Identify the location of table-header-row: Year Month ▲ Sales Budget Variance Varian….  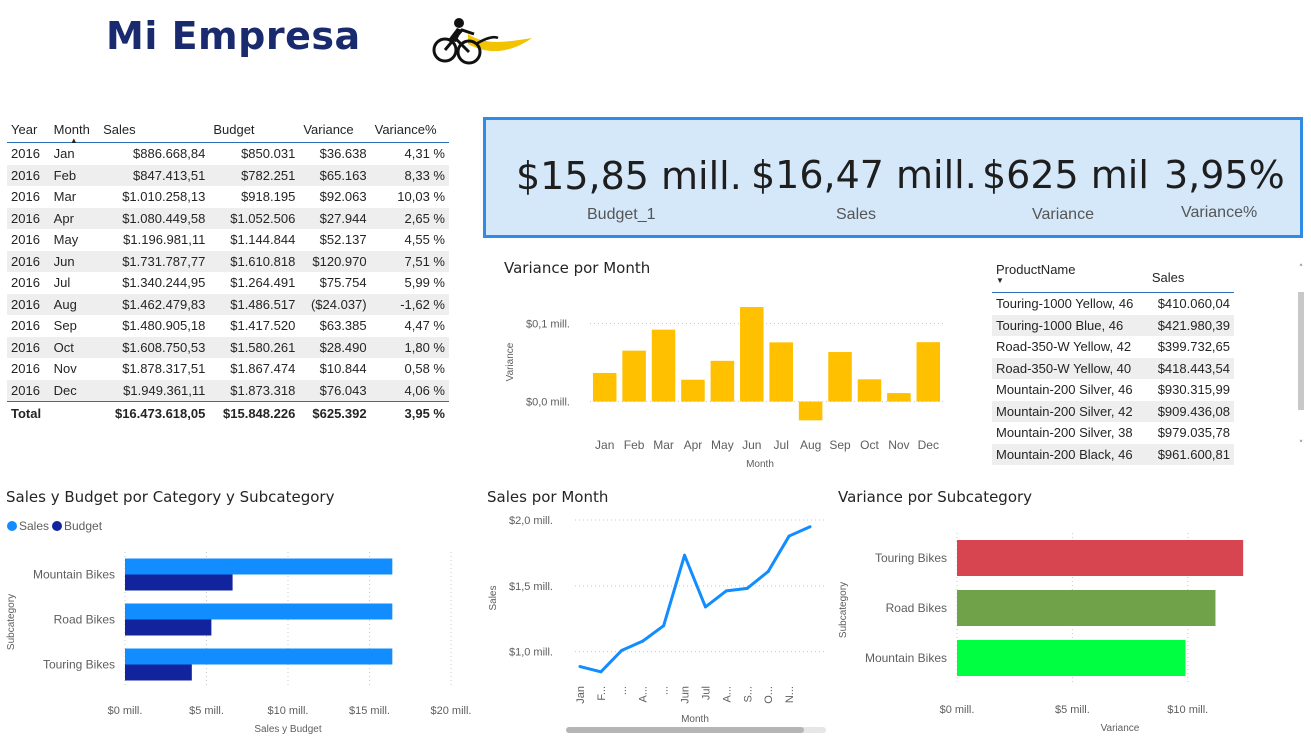
(228, 130).